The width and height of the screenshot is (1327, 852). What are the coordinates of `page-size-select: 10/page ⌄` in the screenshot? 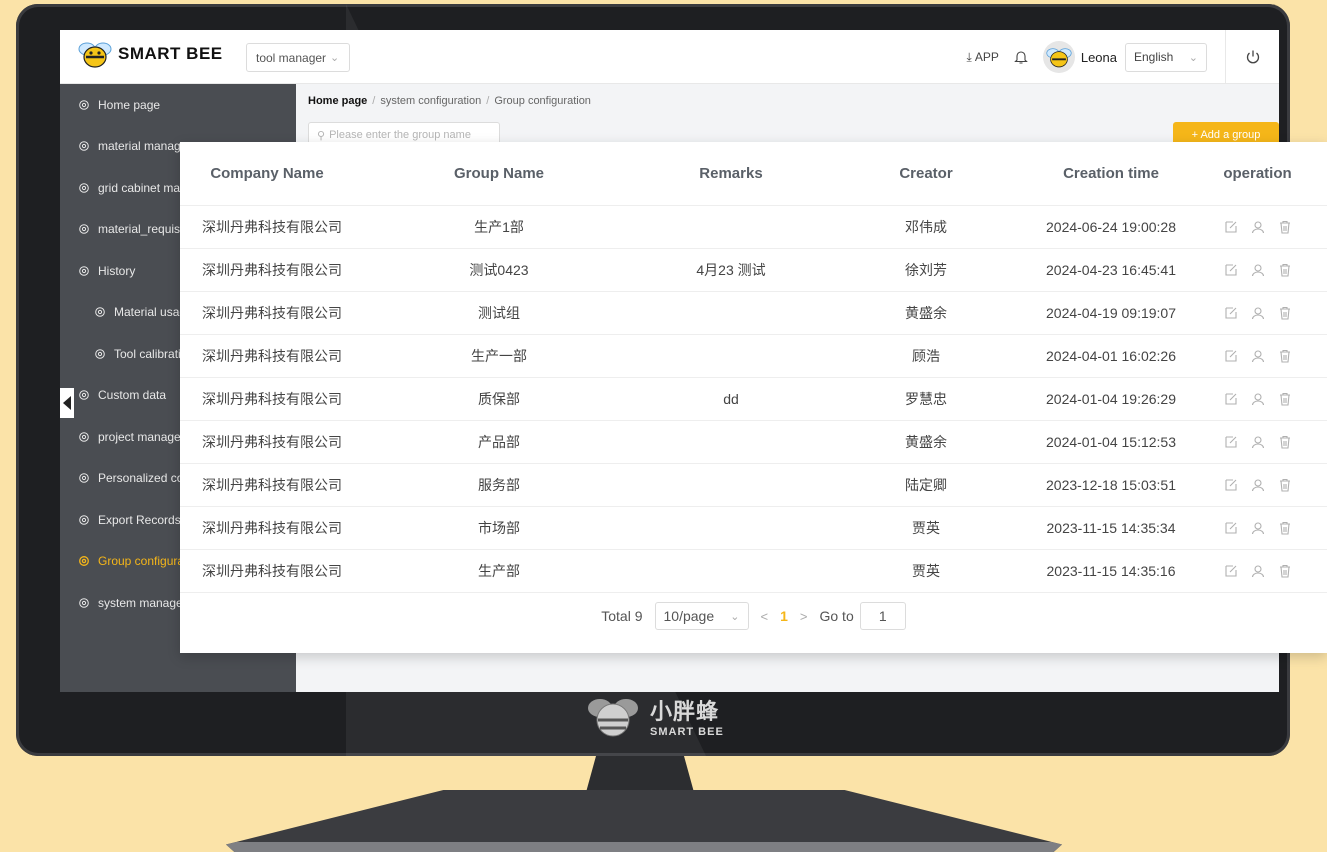 It's located at (701, 616).